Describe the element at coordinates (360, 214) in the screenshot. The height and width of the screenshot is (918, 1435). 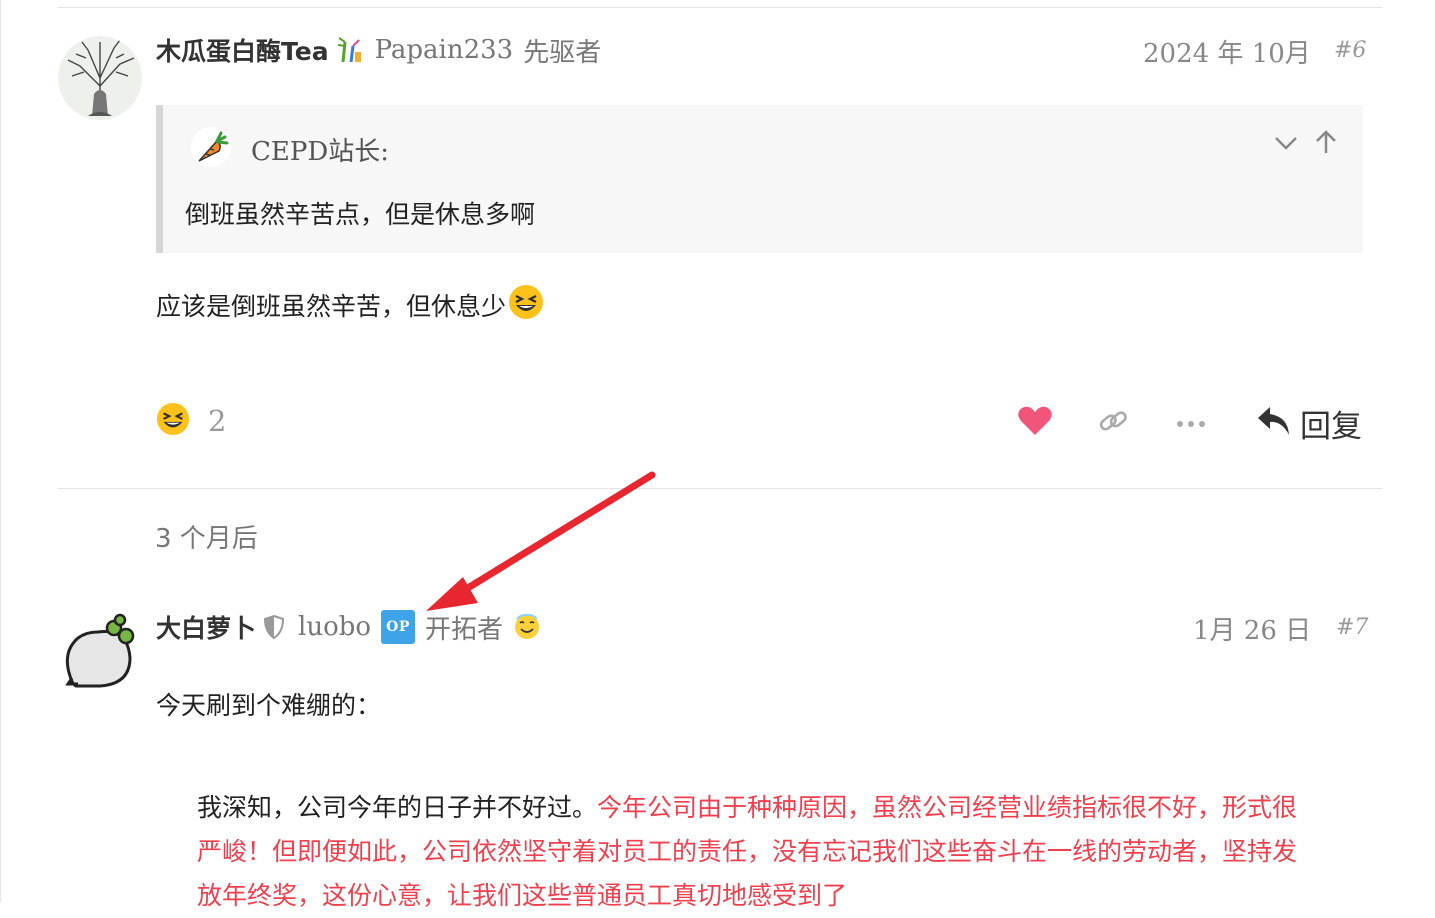
I see `quote-text: 倒班虽然辛苦点，但是休息多啊` at that location.